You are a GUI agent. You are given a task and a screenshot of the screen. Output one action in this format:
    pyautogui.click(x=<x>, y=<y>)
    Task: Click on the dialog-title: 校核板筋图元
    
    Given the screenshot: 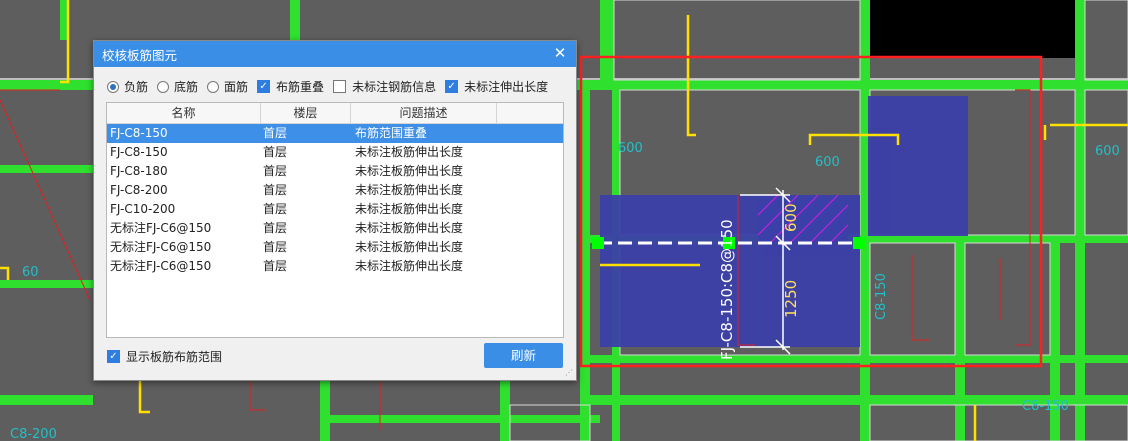 What is the action you would take?
    pyautogui.click(x=140, y=55)
    